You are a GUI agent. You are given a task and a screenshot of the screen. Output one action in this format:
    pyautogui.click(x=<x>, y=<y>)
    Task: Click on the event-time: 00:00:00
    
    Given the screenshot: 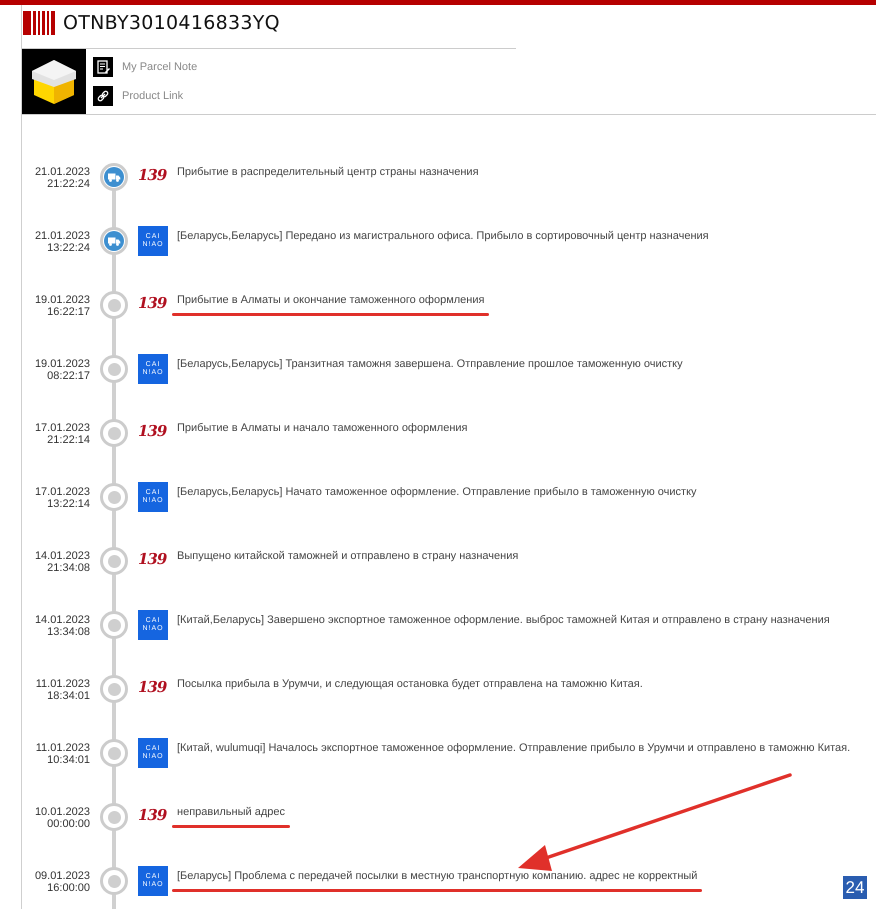 What is the action you would take?
    pyautogui.click(x=68, y=824)
    